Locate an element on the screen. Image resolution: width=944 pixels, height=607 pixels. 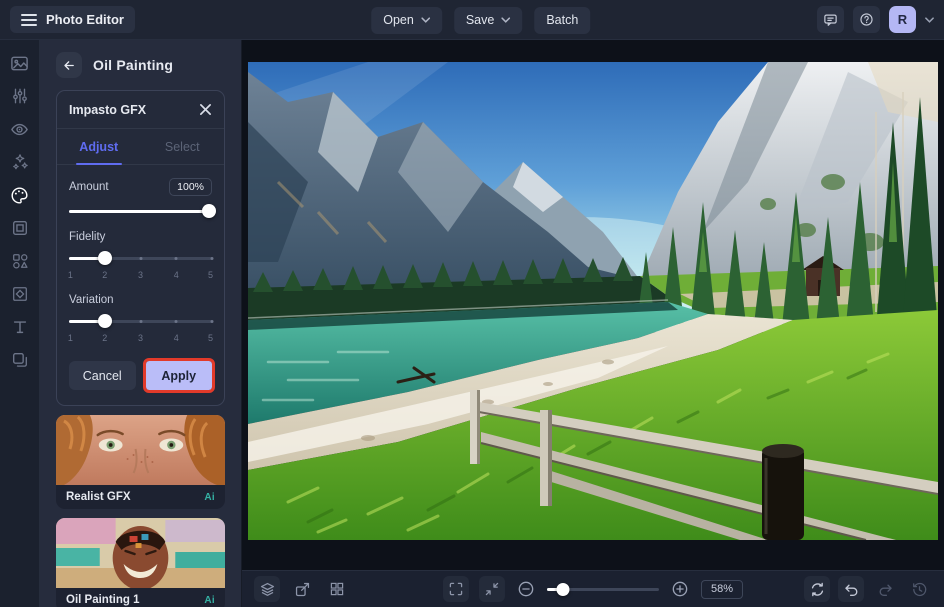
sidebar-tool-adjust is located at coordinates (20, 96).